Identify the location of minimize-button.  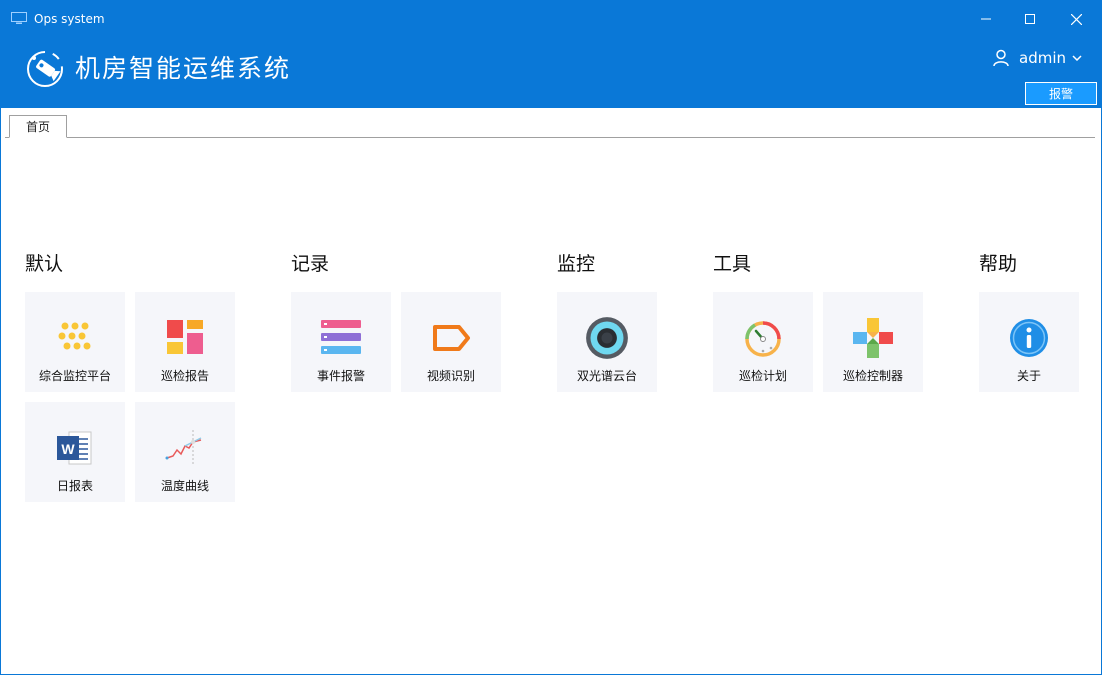
(986, 19).